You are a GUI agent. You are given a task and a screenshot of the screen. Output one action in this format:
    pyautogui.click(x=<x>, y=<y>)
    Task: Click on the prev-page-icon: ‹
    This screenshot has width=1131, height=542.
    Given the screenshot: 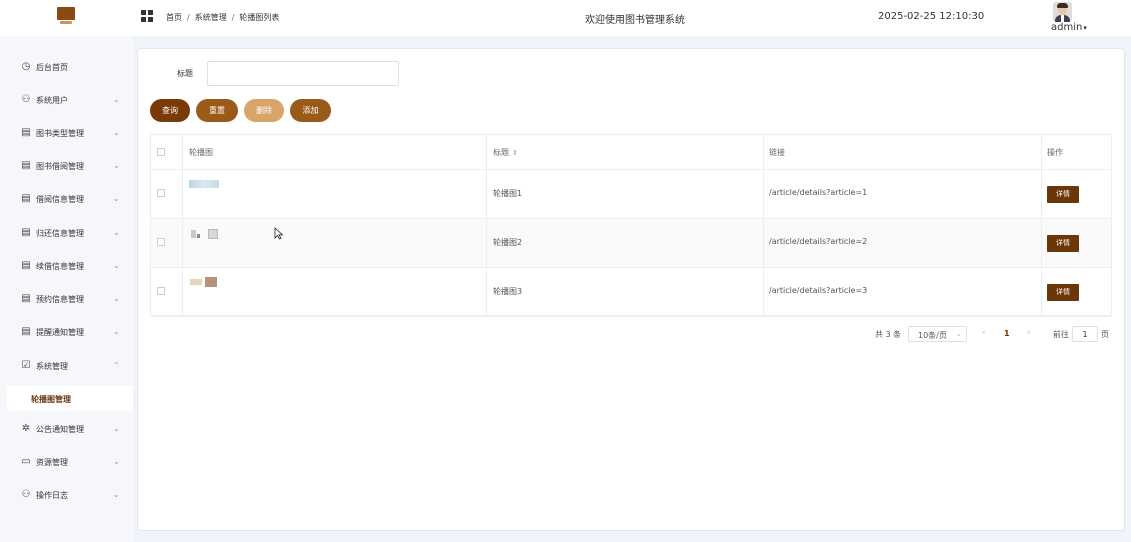 What is the action you would take?
    pyautogui.click(x=984, y=333)
    